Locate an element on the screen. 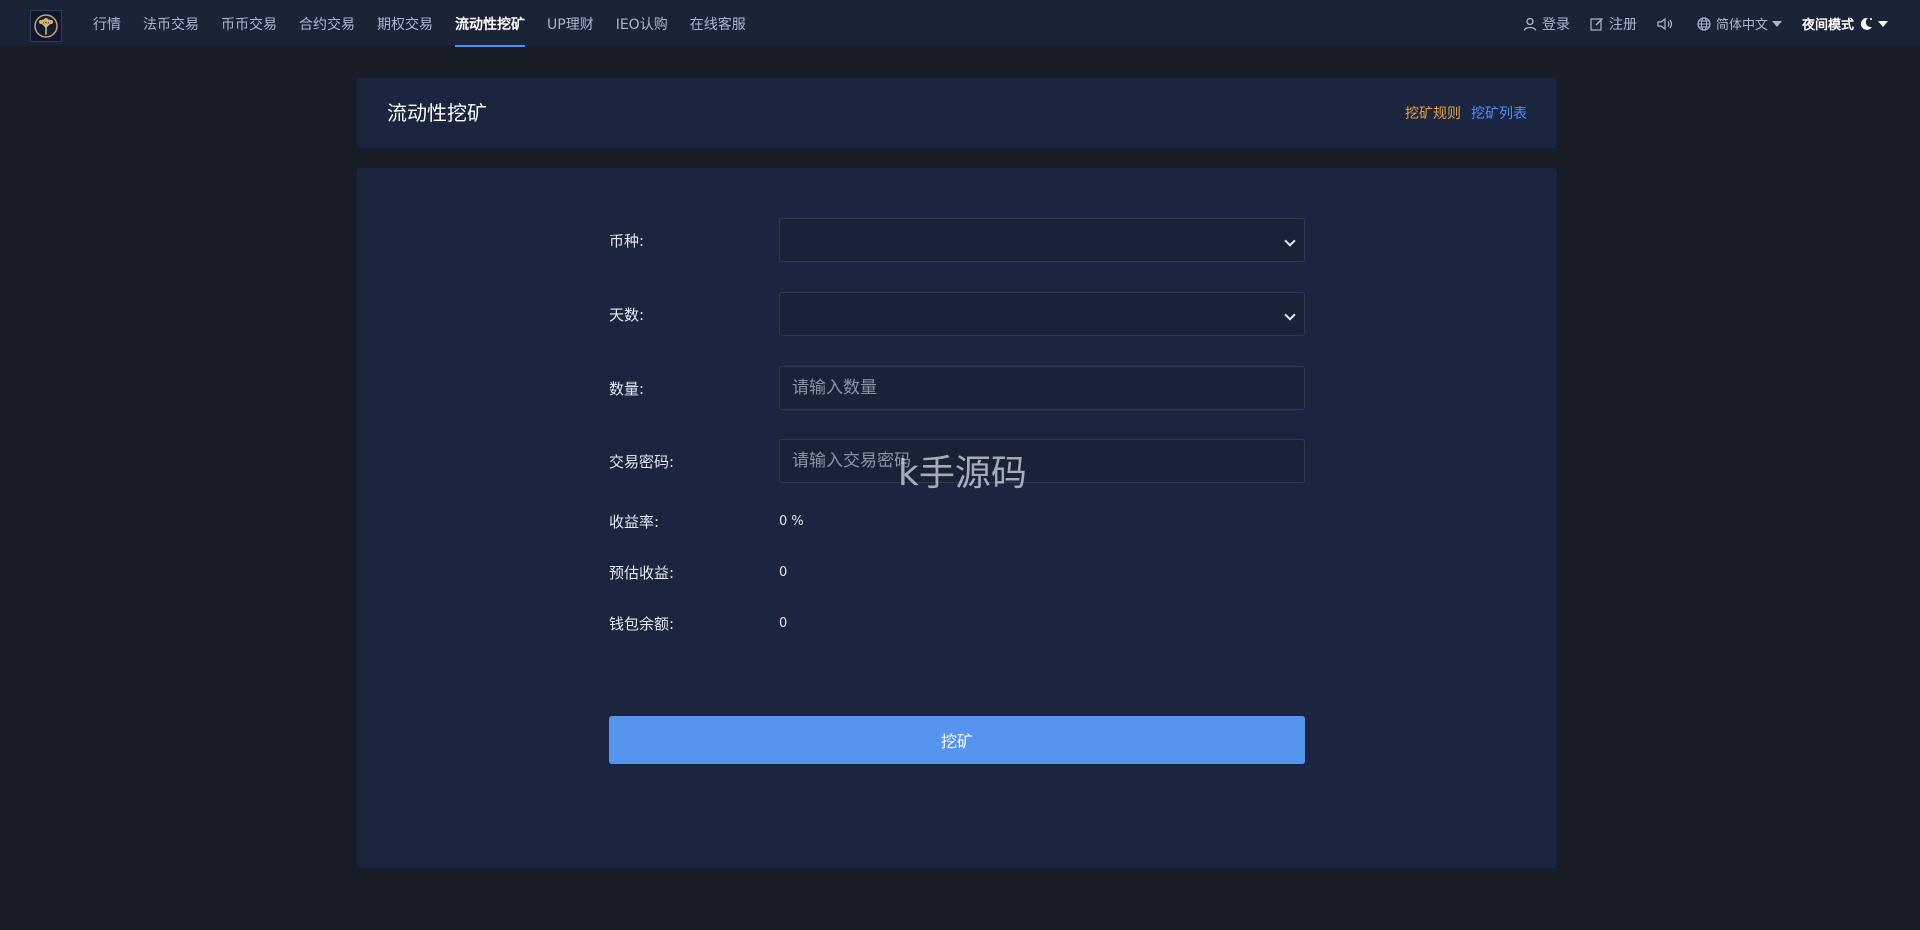  login-button: 登录 is located at coordinates (1546, 24).